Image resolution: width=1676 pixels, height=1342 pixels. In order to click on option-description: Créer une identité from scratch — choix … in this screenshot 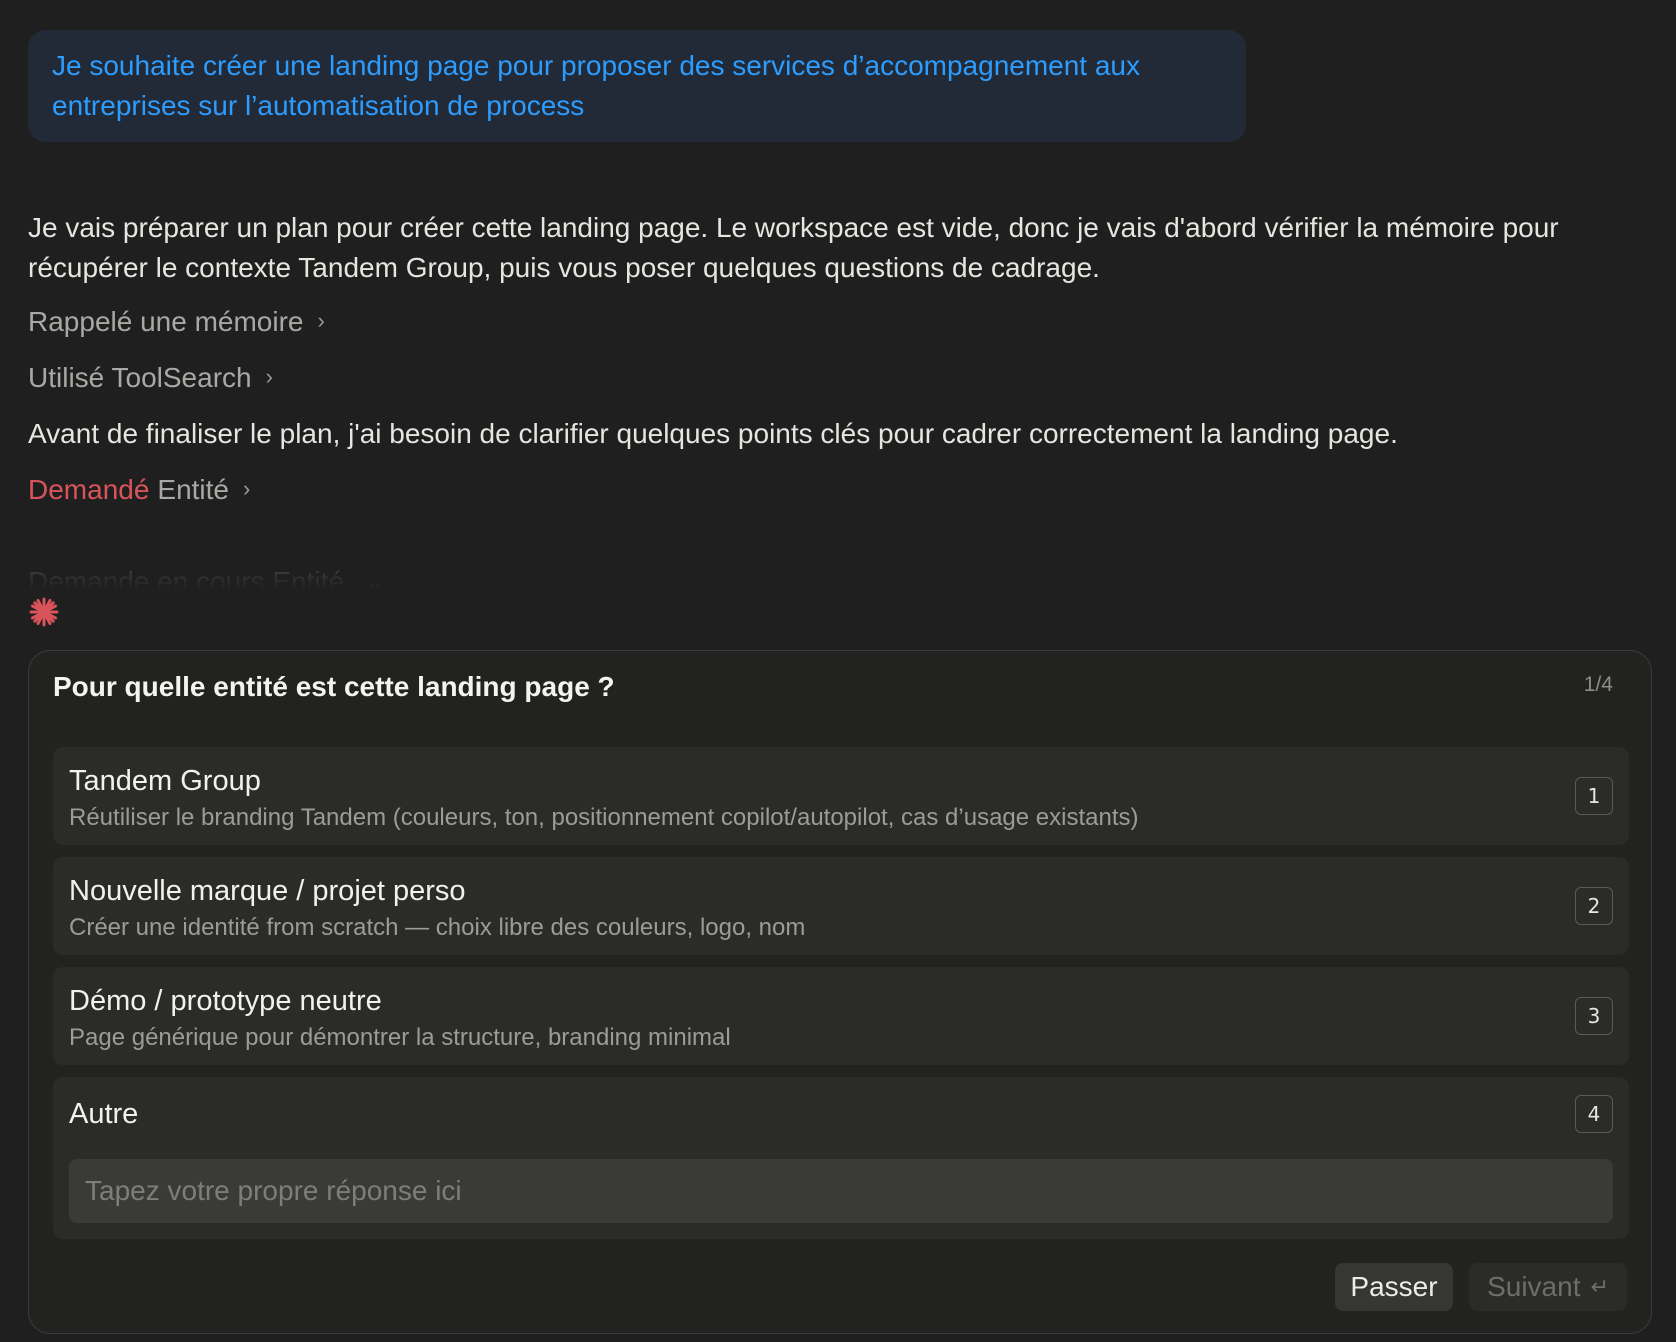, I will do `click(437, 927)`.